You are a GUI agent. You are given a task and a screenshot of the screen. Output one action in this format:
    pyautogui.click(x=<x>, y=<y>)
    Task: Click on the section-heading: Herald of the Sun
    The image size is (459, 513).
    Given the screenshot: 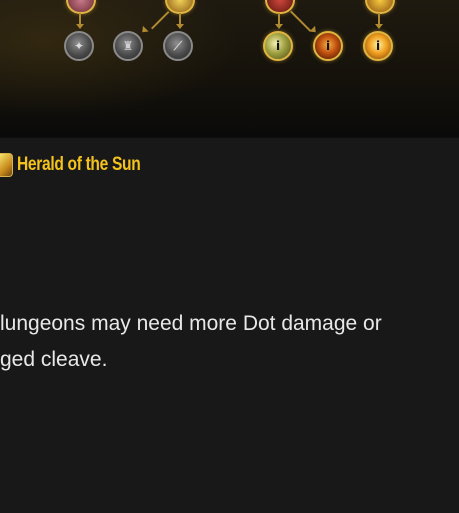 What is the action you would take?
    pyautogui.click(x=84, y=165)
    